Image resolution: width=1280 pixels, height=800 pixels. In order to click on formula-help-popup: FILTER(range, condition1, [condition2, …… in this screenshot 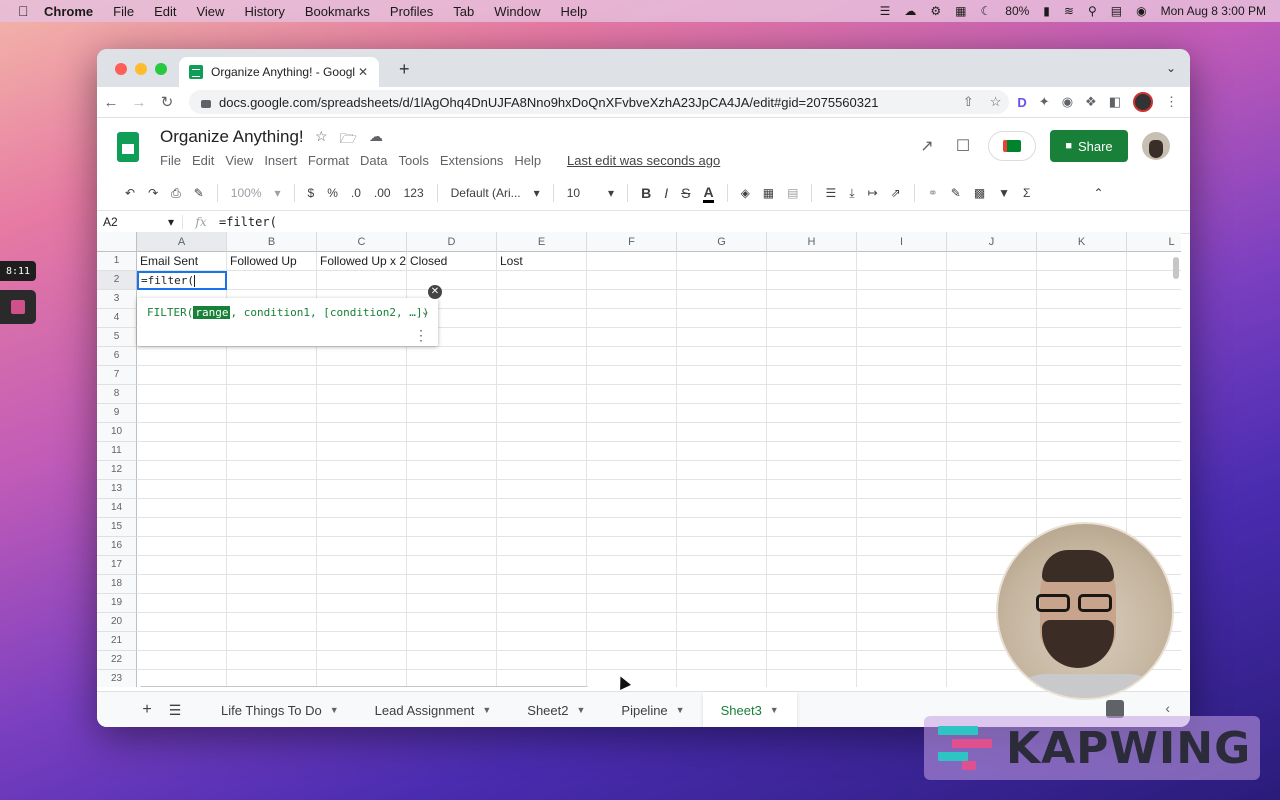, I will do `click(287, 322)`.